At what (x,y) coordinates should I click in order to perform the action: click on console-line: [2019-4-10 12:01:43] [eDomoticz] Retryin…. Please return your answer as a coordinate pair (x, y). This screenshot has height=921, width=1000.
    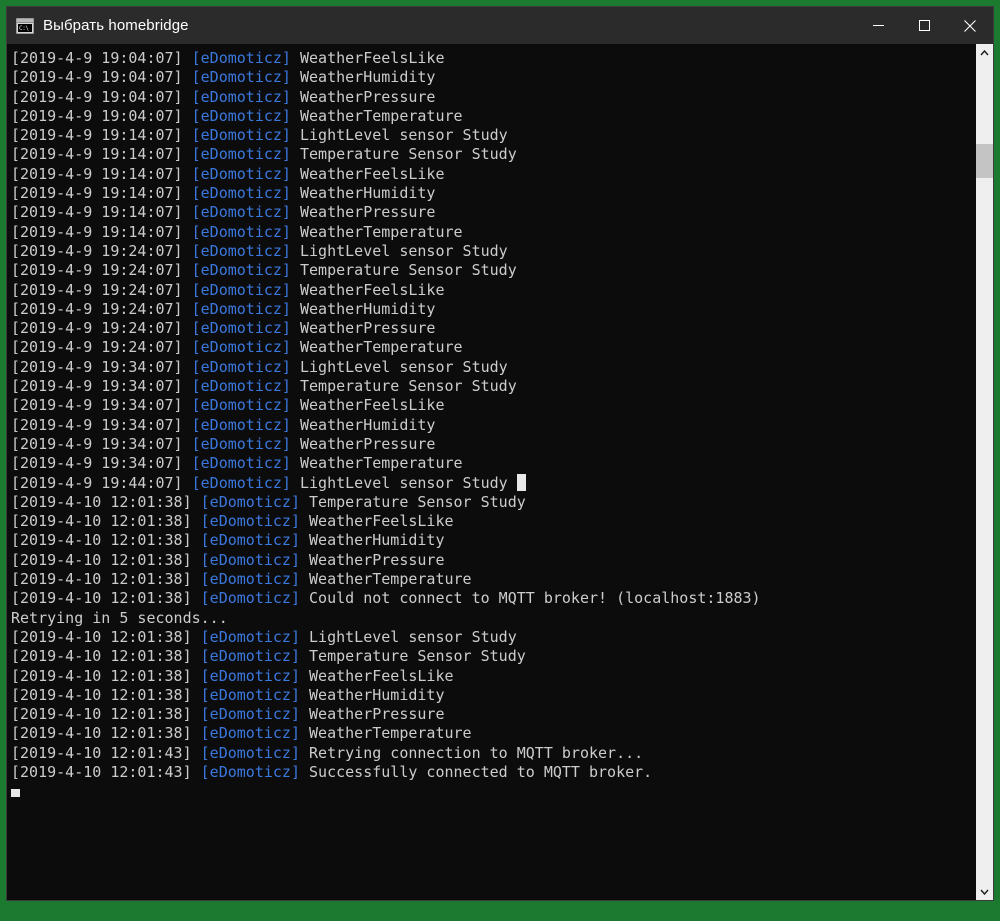
    Looking at the image, I should click on (493, 753).